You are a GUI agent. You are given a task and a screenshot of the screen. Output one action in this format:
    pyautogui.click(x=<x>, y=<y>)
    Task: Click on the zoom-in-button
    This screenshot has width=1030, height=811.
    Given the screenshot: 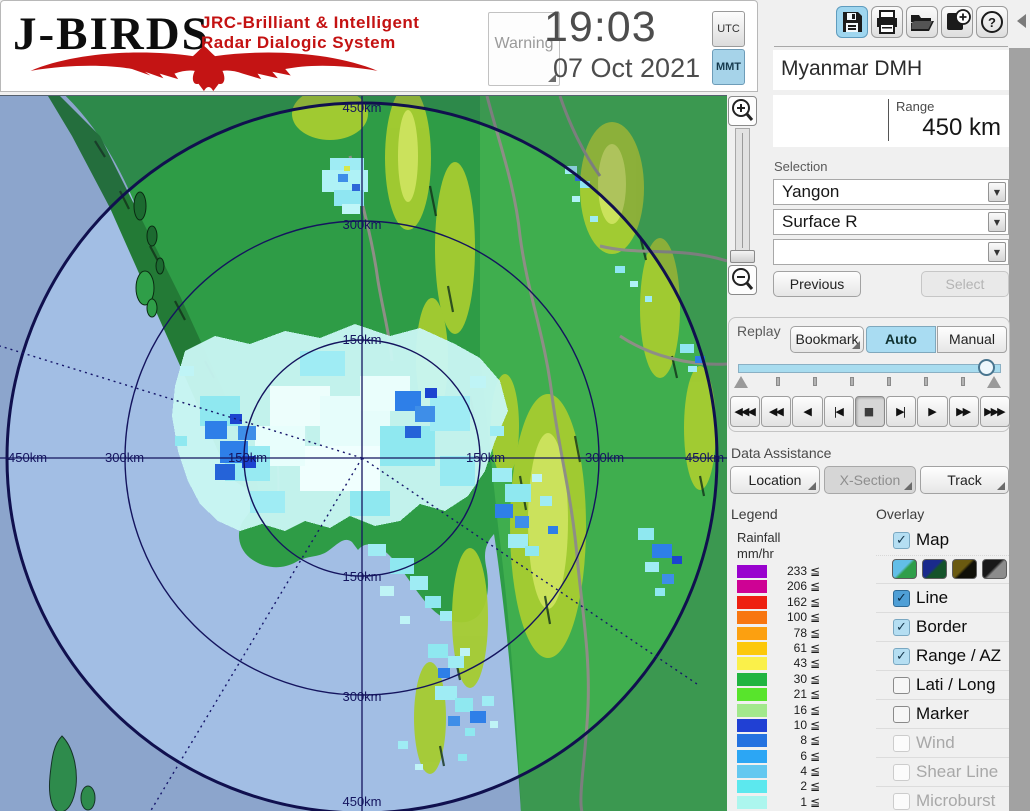 What is the action you would take?
    pyautogui.click(x=742, y=111)
    